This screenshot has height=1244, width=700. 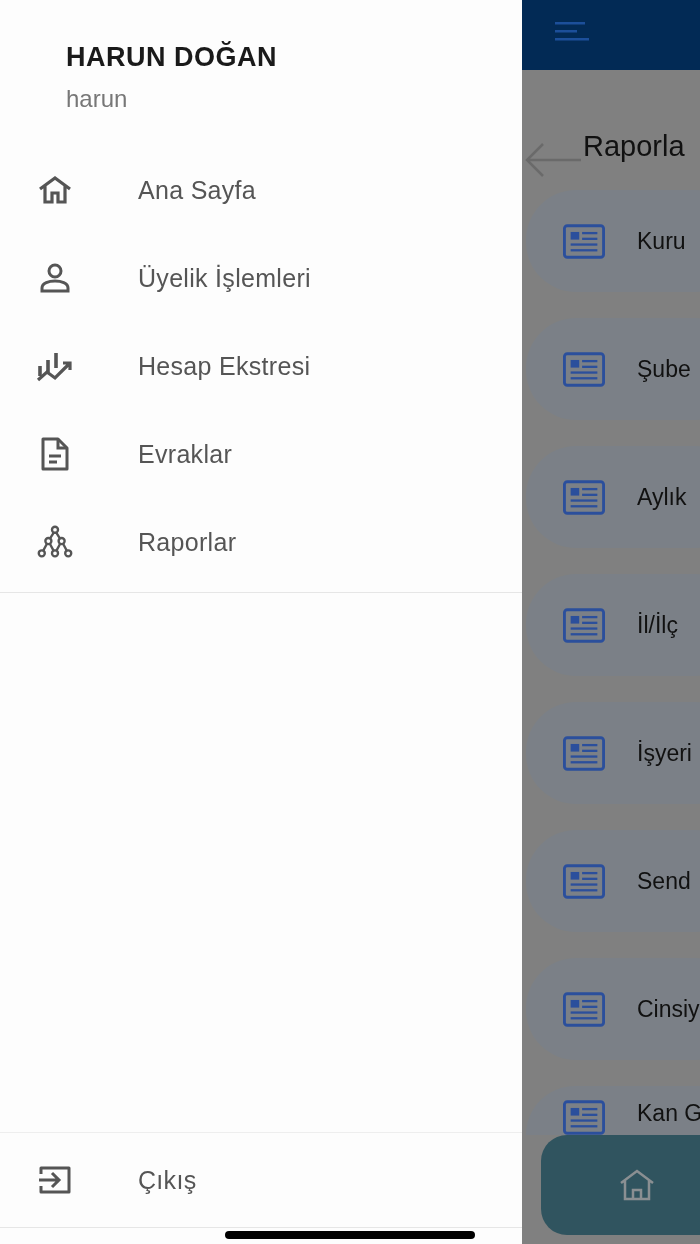 I want to click on user-name: HARUN DOĞAN, so click(x=172, y=57).